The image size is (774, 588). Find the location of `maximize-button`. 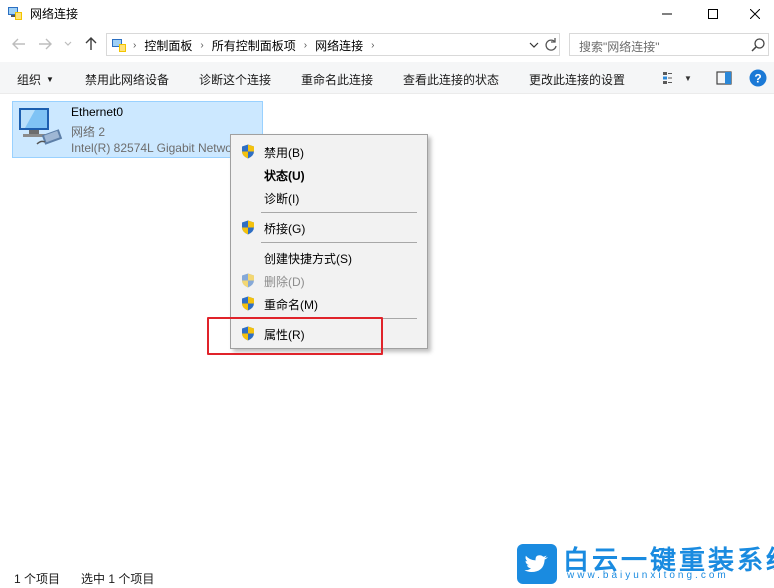

maximize-button is located at coordinates (713, 14).